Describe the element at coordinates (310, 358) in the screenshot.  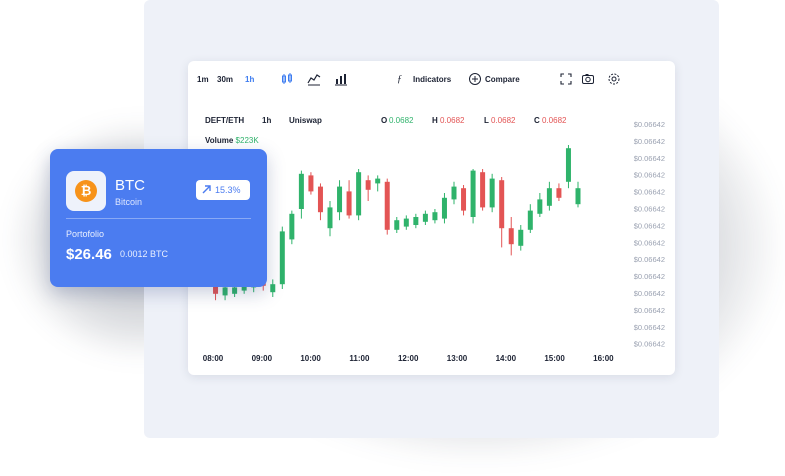
I see `x-tick-label: 10:00` at that location.